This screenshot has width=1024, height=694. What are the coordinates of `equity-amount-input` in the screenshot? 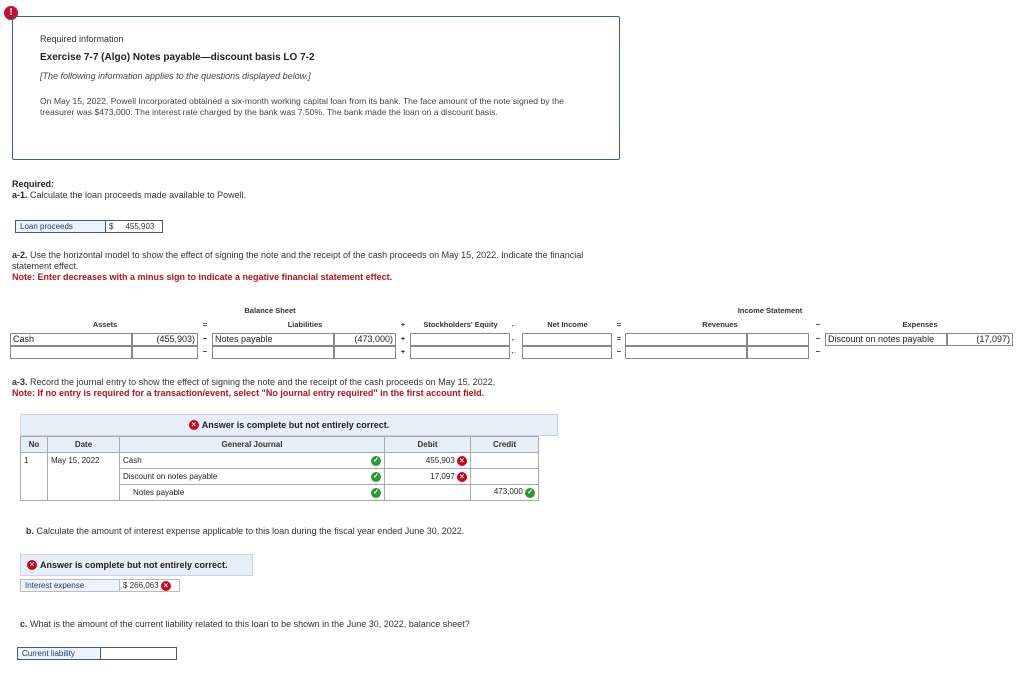 It's located at (460, 339).